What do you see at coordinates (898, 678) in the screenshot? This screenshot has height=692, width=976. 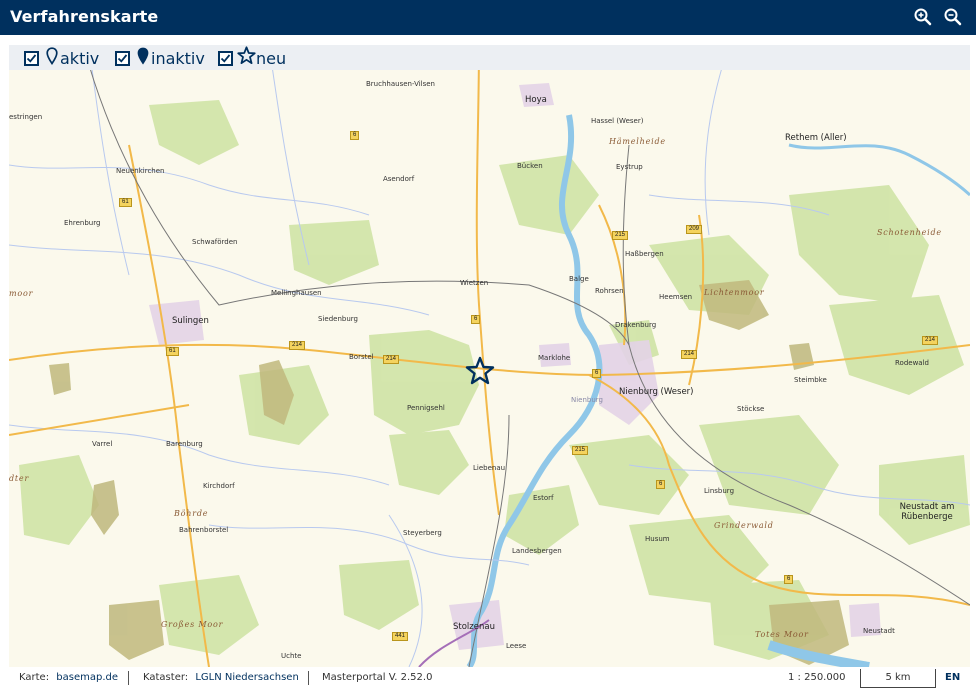 I see `scale-bar: 5 km` at bounding box center [898, 678].